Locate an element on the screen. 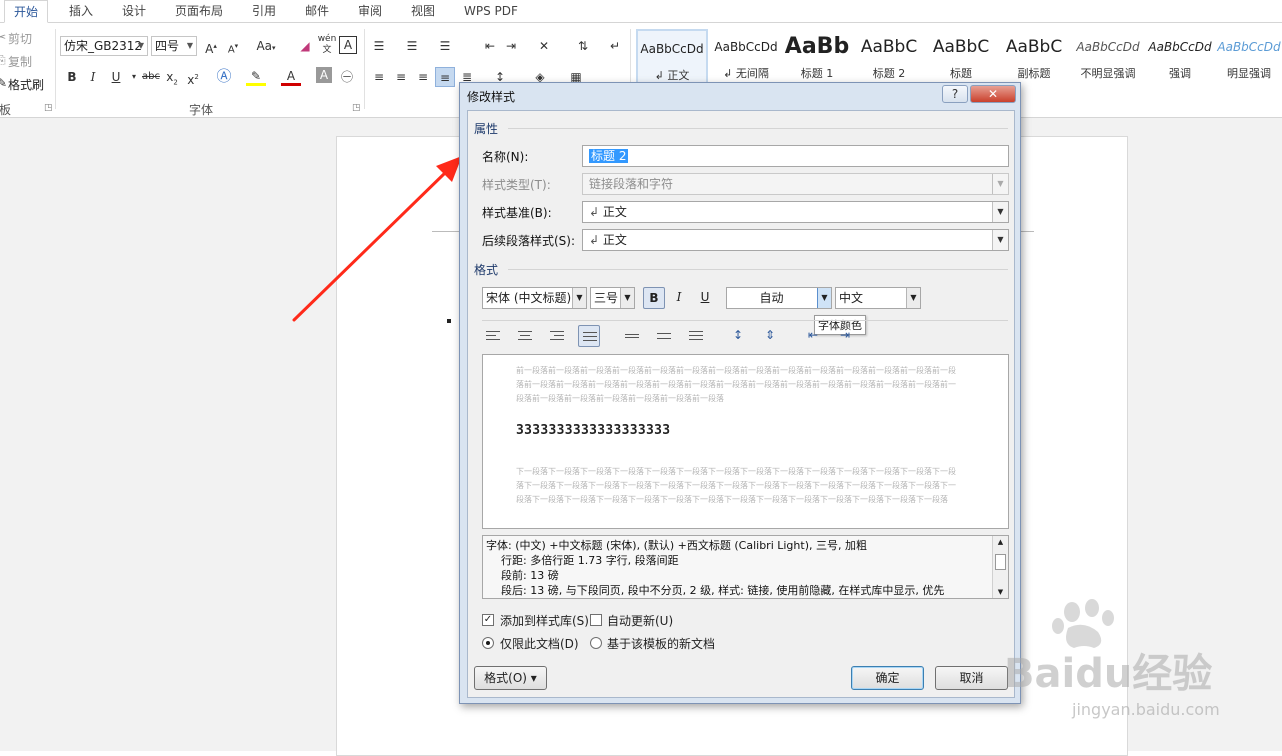 The height and width of the screenshot is (756, 1282). close-button: ✕ is located at coordinates (993, 94).